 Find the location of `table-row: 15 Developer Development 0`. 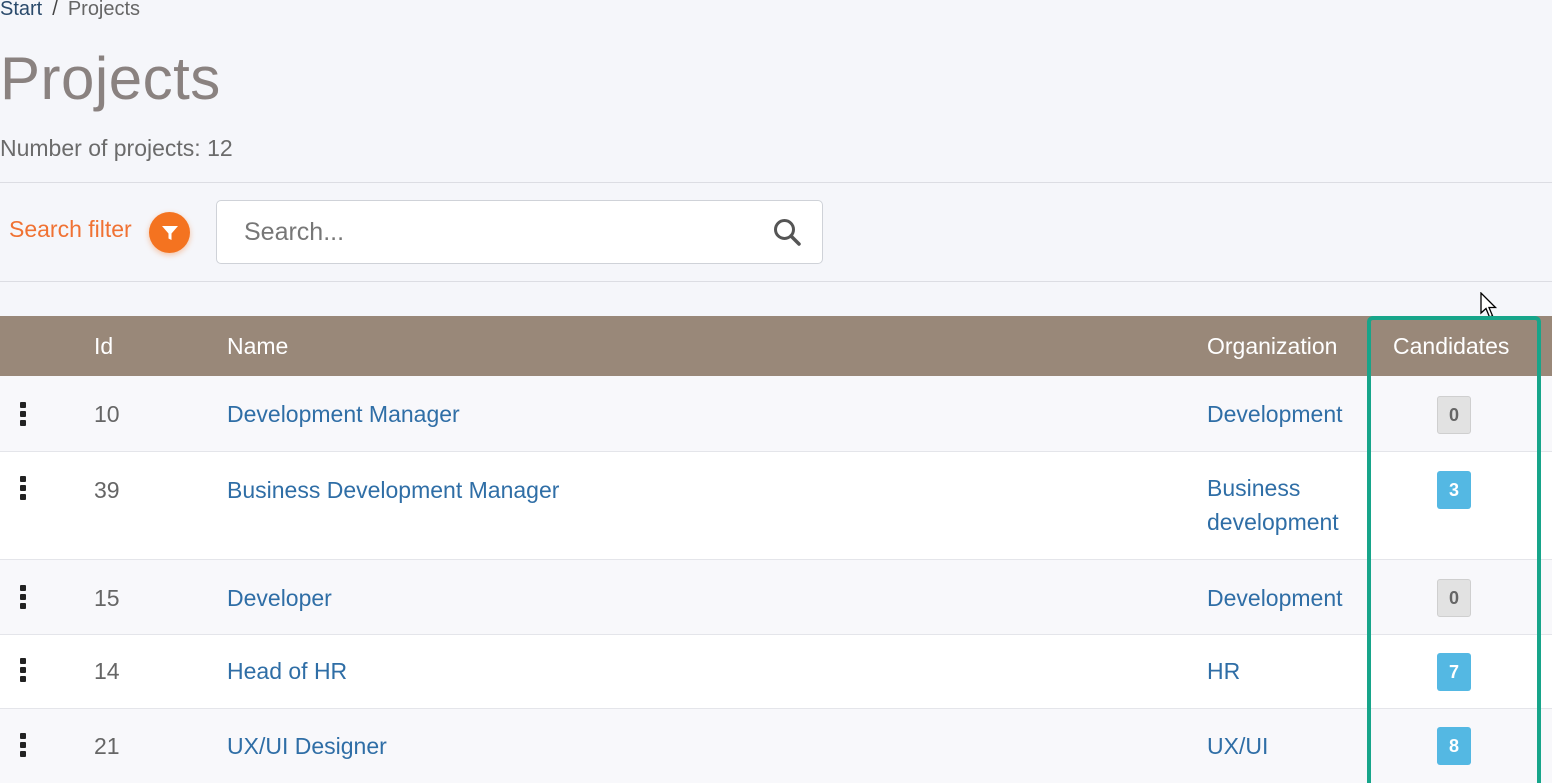

table-row: 15 Developer Development 0 is located at coordinates (776, 597).